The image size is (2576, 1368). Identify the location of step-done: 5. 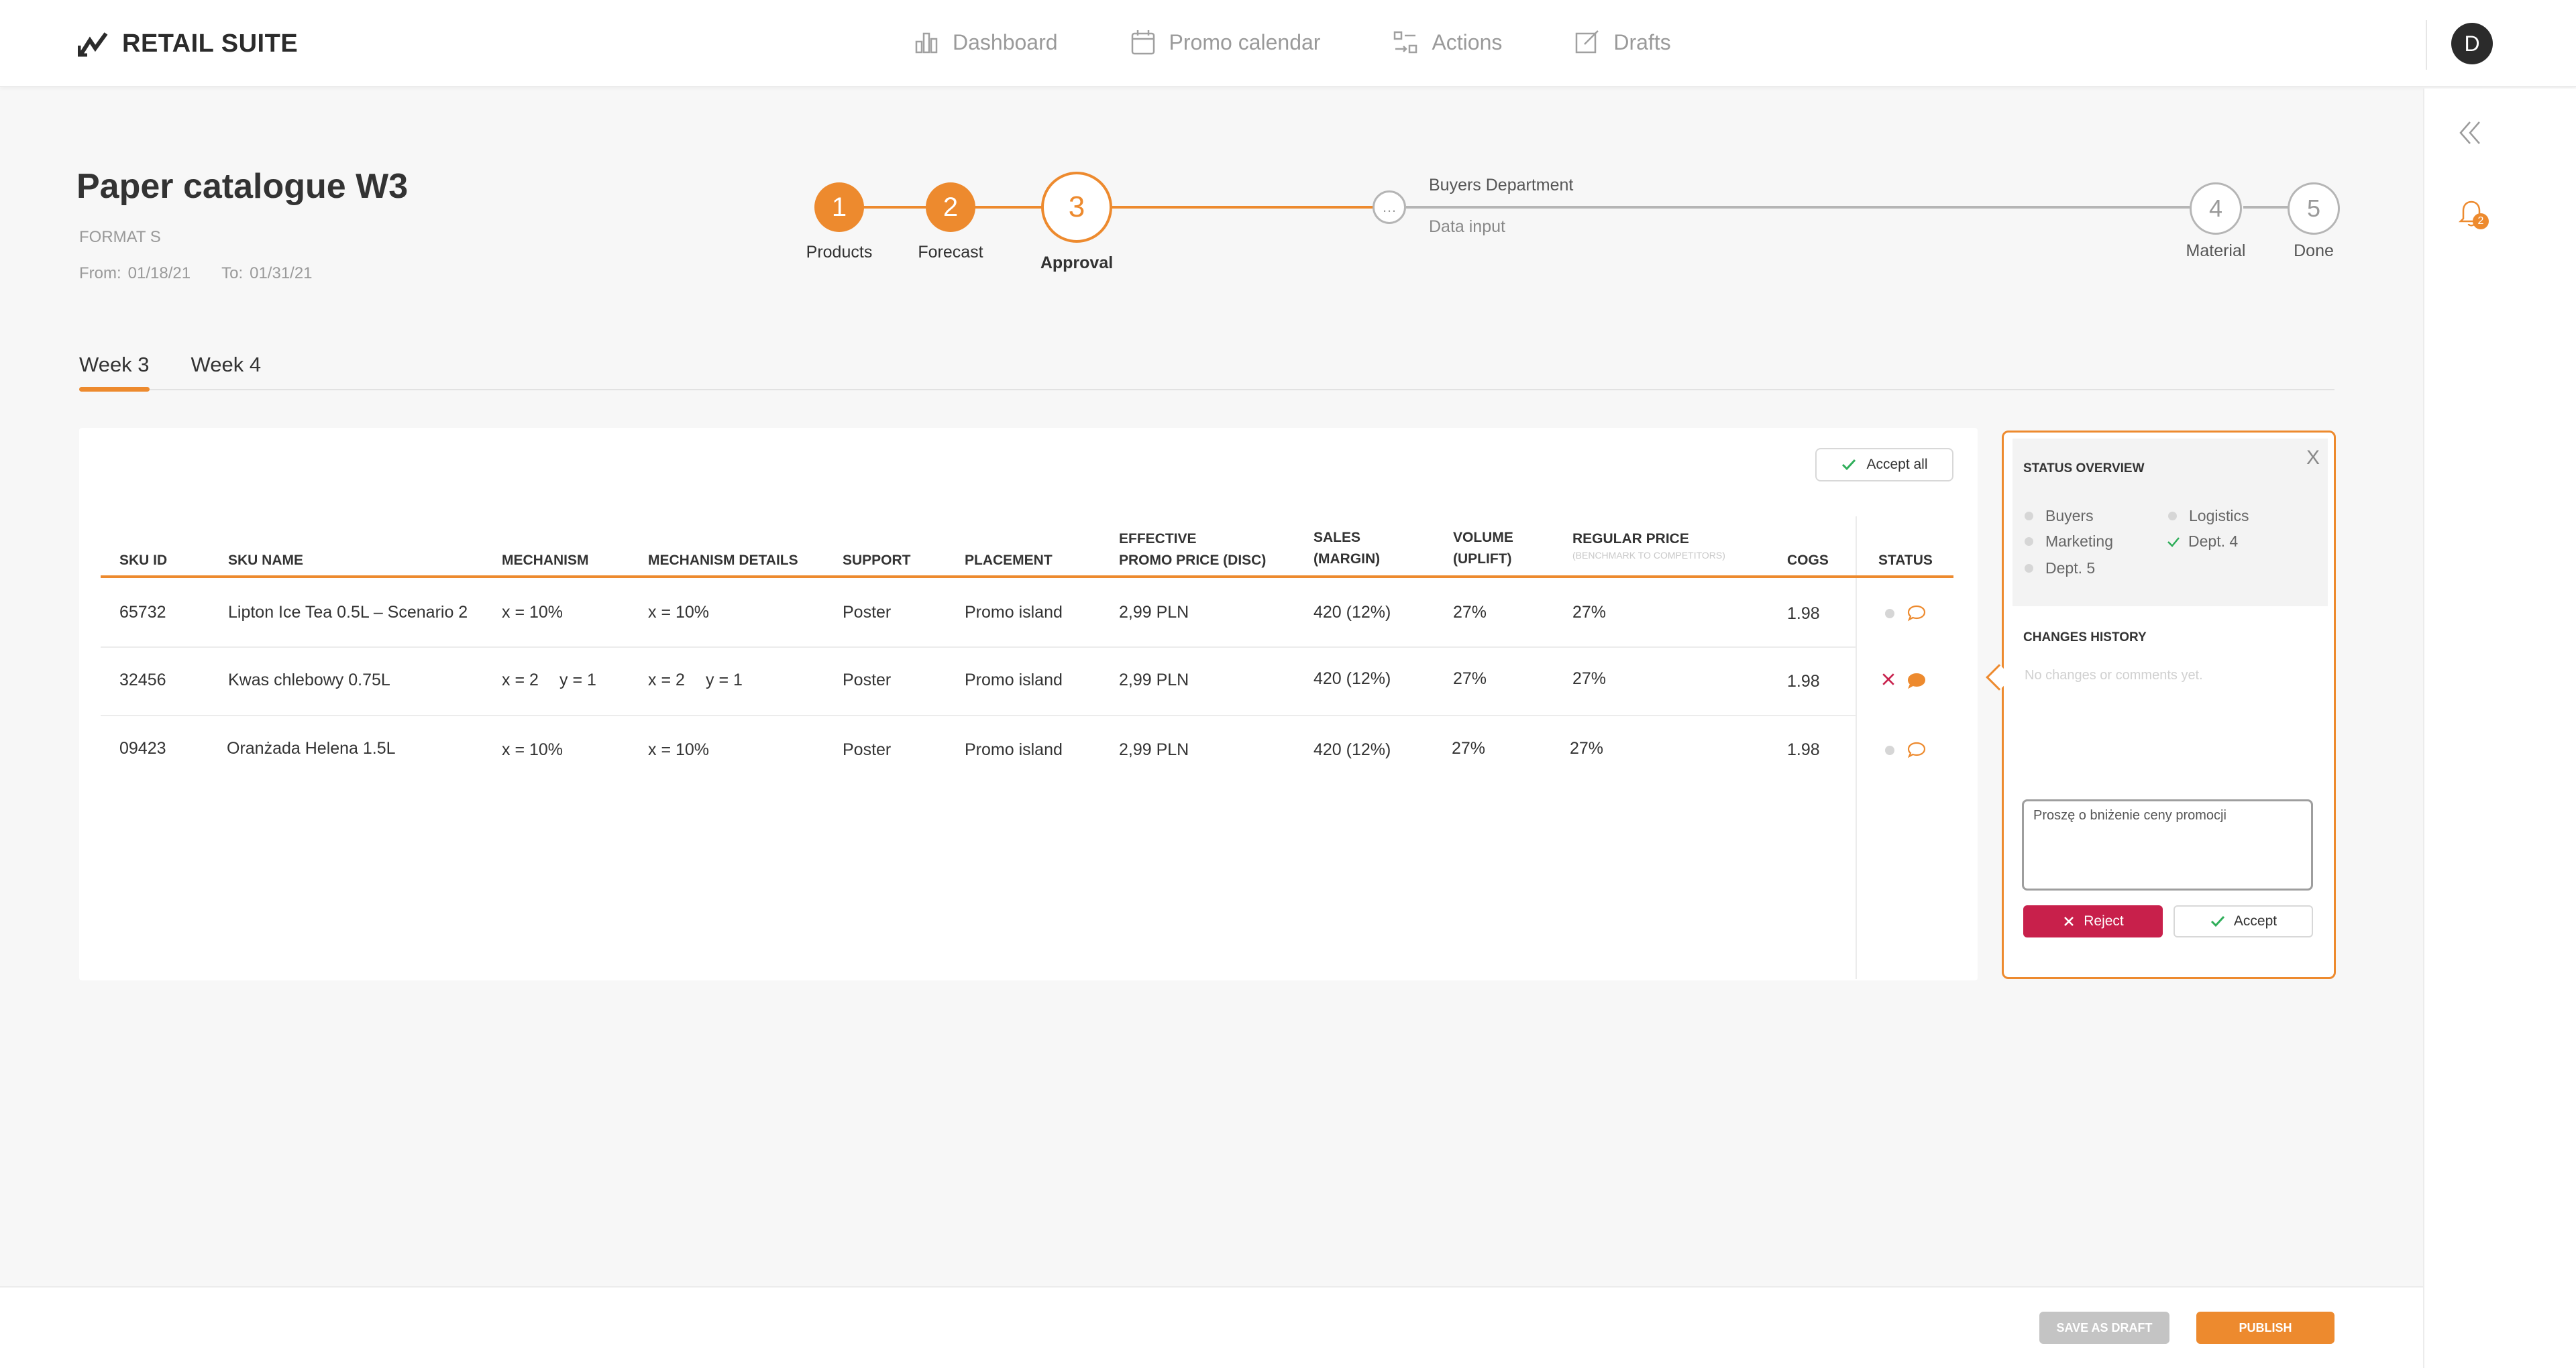
(2314, 208).